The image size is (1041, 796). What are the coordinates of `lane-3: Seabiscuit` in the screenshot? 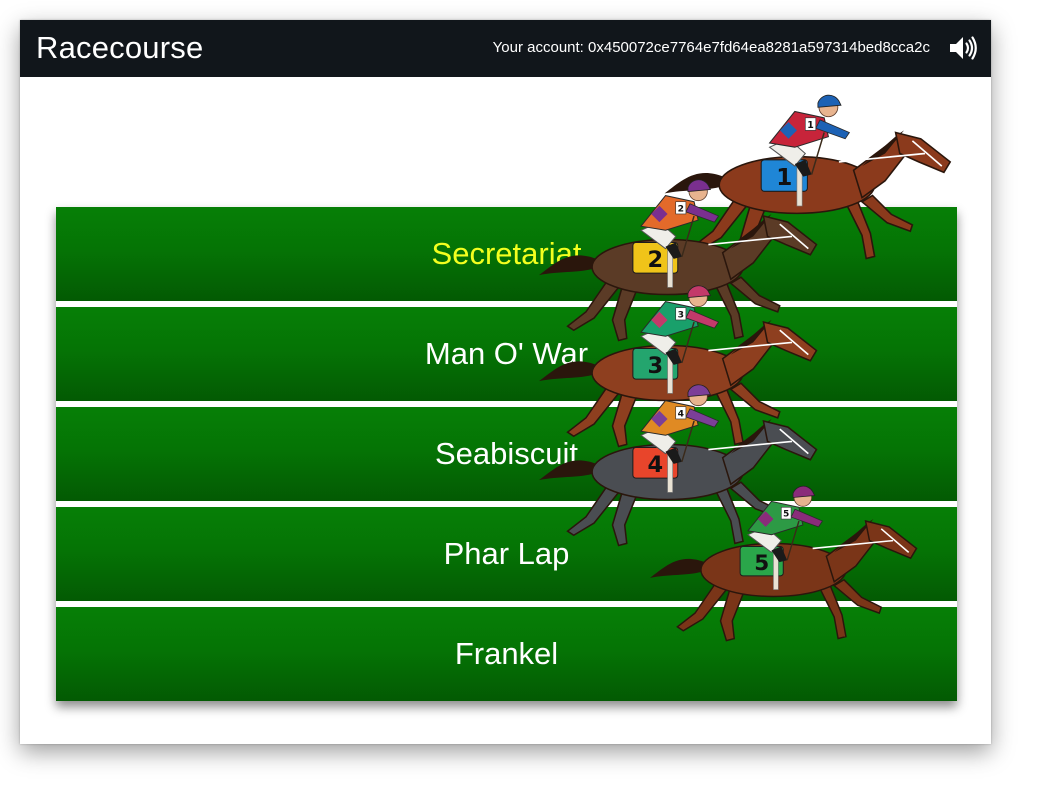 It's located at (506, 454).